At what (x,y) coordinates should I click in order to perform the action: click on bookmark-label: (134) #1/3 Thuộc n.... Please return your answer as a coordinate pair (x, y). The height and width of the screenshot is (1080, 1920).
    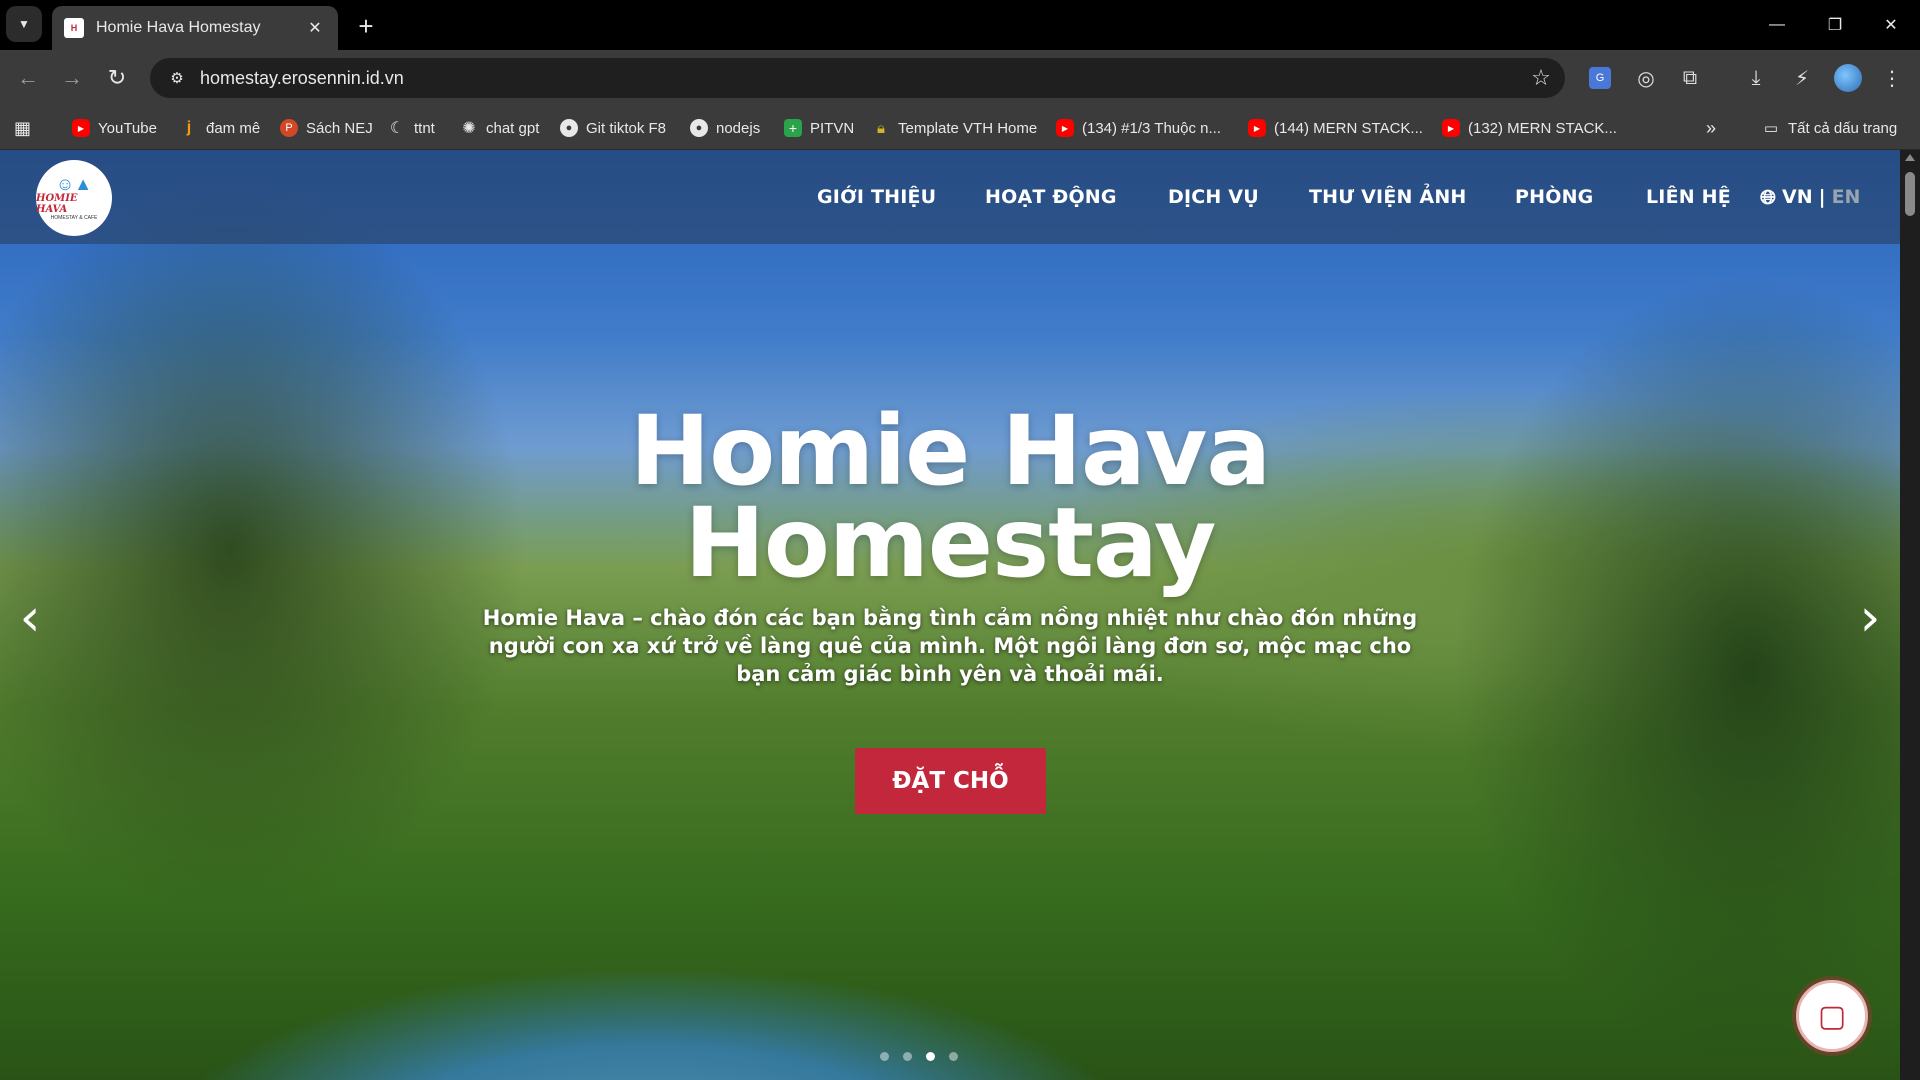
    Looking at the image, I should click on (1151, 128).